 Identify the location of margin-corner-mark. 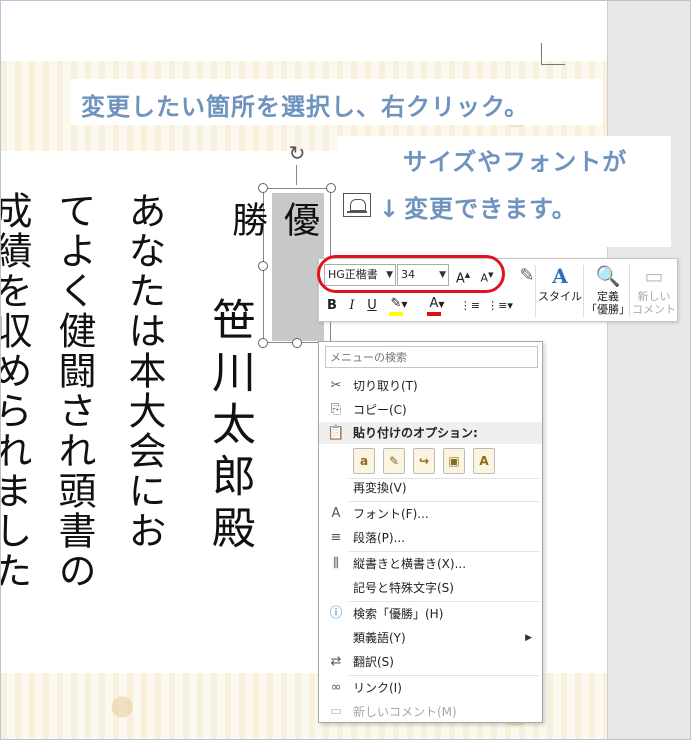
(553, 54).